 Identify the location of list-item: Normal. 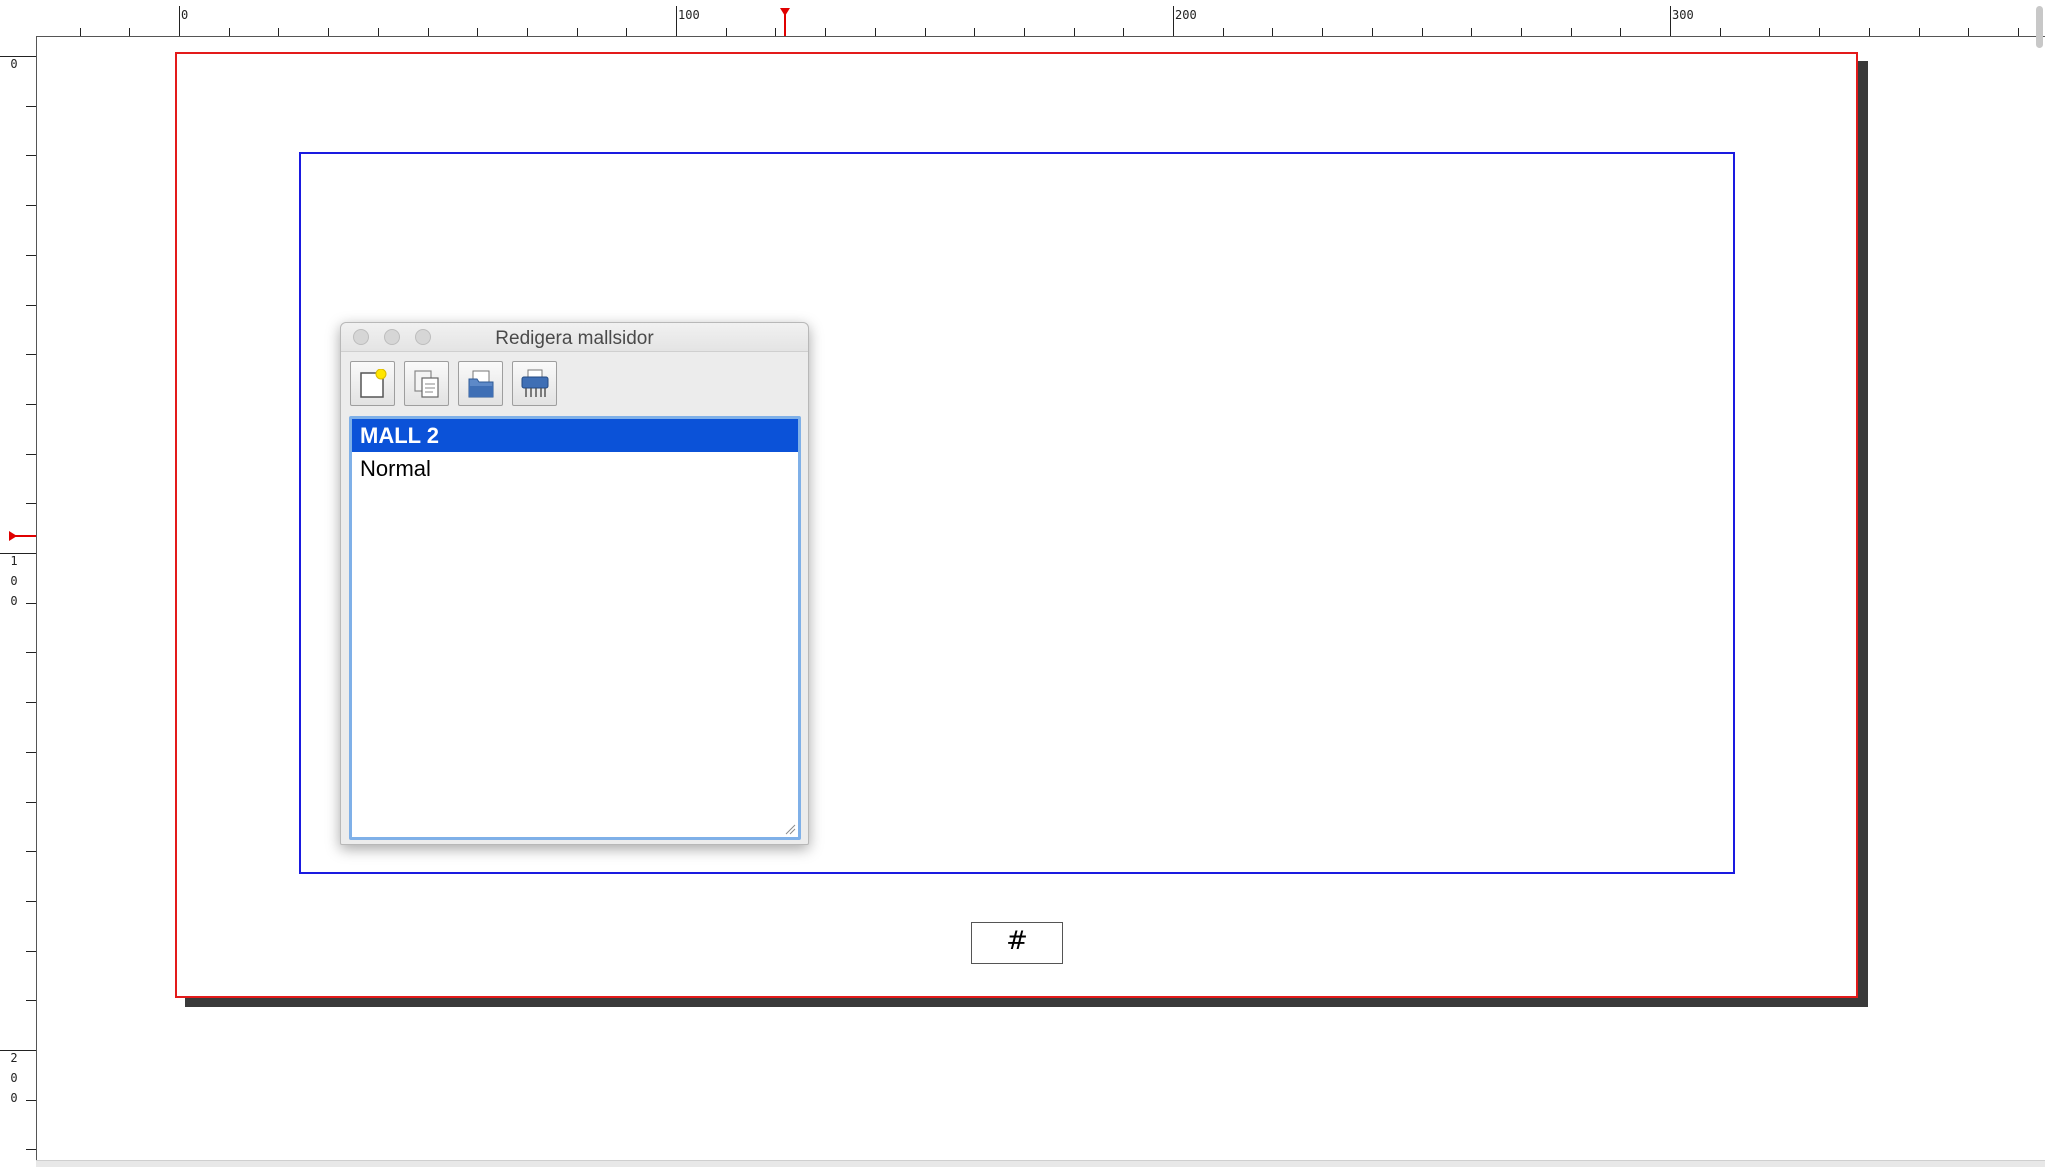
(575, 468).